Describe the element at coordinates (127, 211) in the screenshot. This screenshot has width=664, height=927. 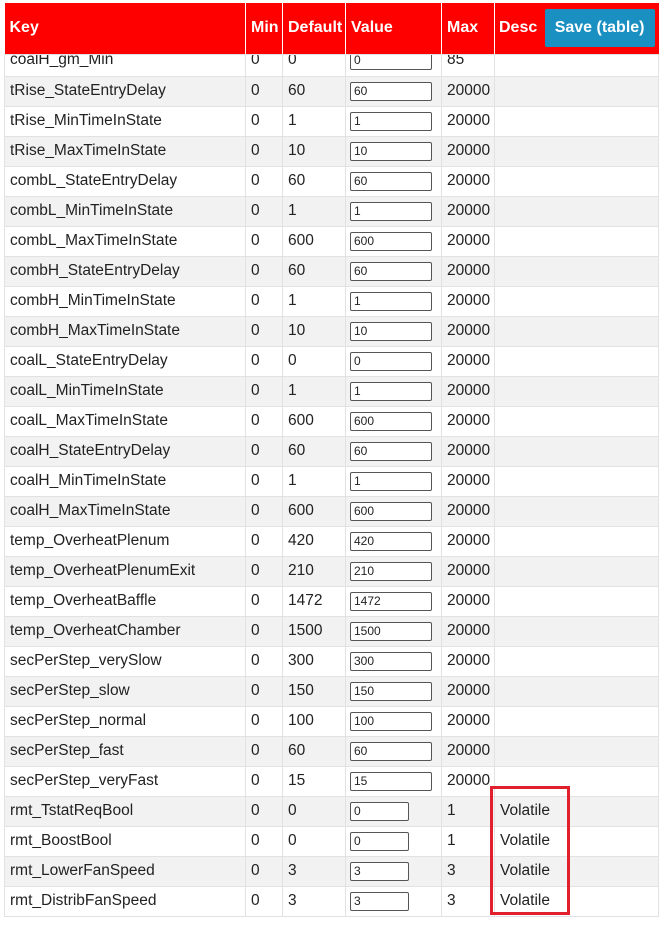
I see `row-key-cell-content: combL_MinTimeInState` at that location.